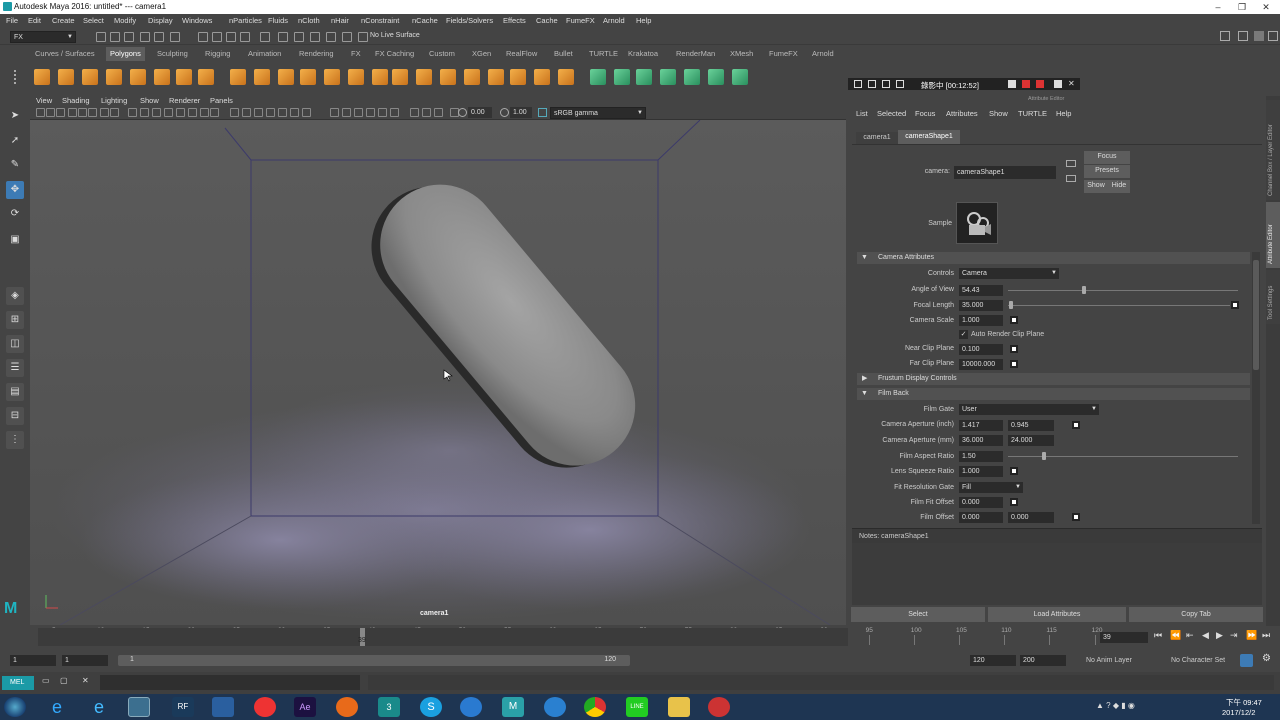  Describe the element at coordinates (15, 240) in the screenshot. I see `scale-tool-icon: ▣` at that location.